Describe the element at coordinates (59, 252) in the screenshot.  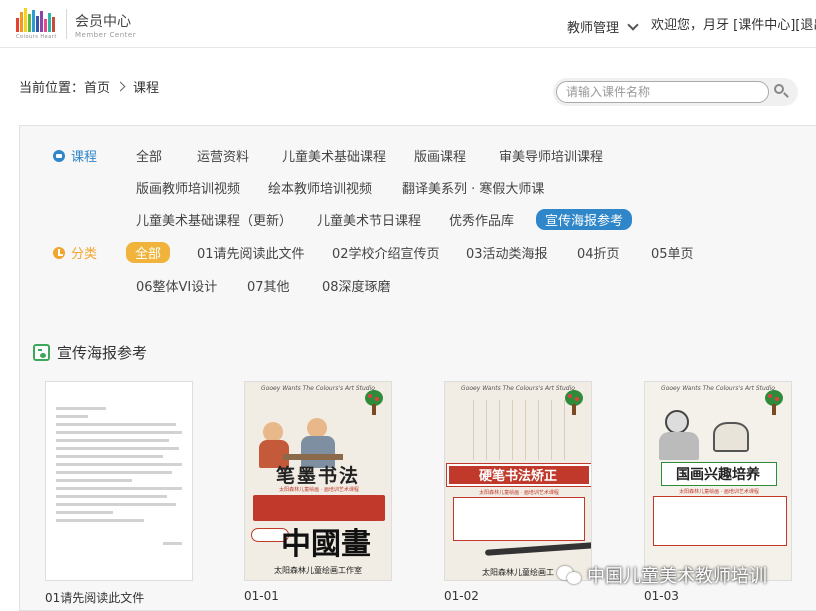
I see `category-icon` at that location.